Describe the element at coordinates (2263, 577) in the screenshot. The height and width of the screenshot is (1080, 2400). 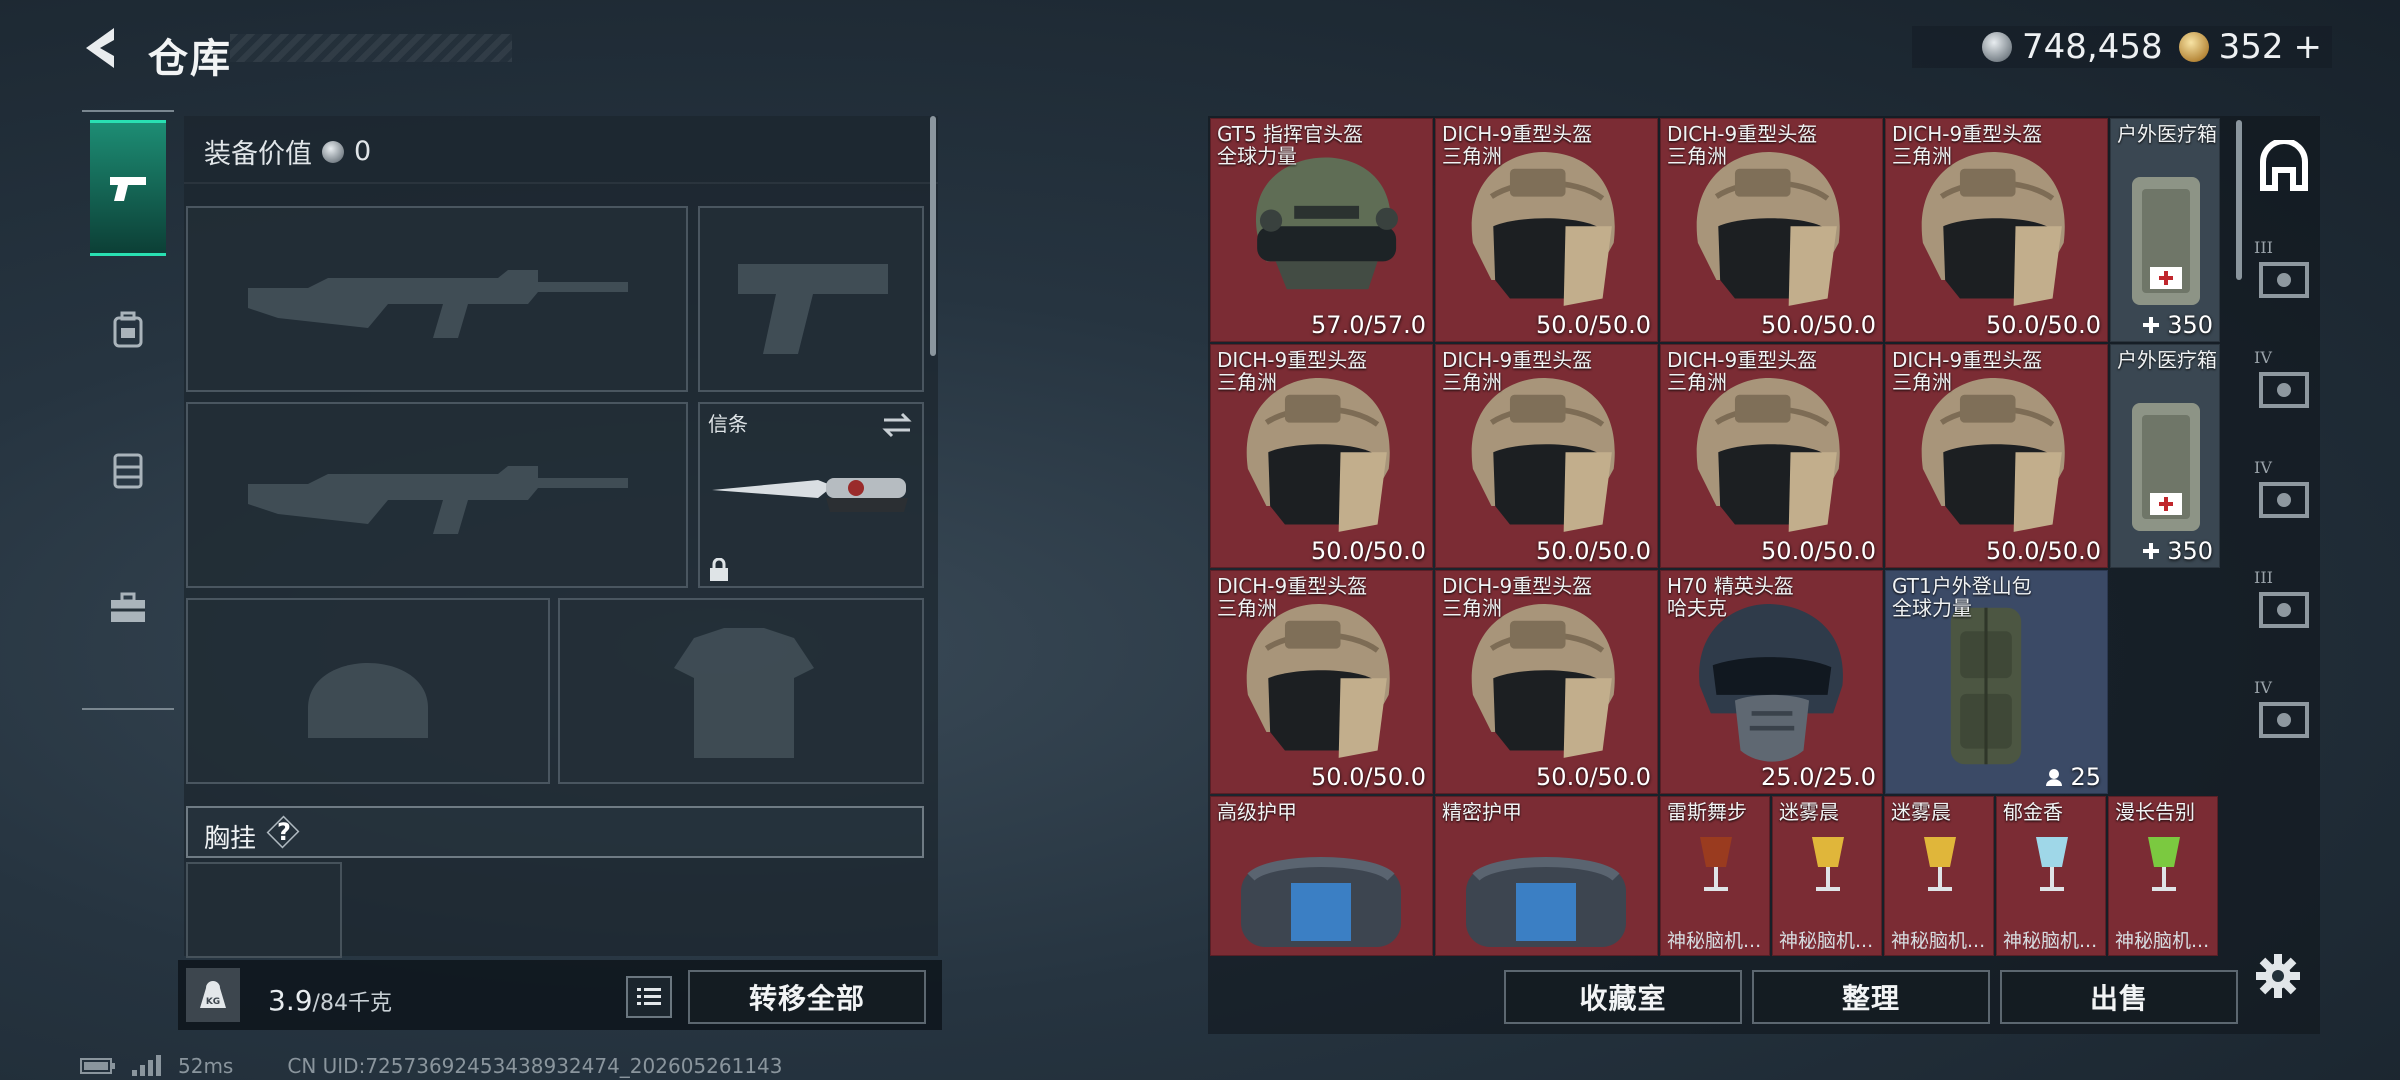
I see `tier-label: III` at that location.